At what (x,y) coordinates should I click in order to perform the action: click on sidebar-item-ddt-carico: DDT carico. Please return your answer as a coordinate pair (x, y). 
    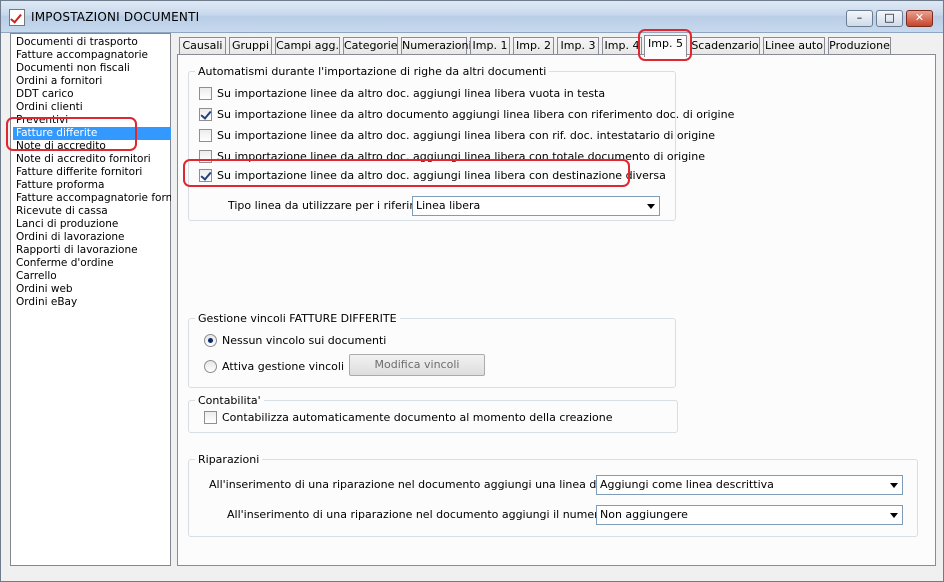
    Looking at the image, I should click on (92, 94).